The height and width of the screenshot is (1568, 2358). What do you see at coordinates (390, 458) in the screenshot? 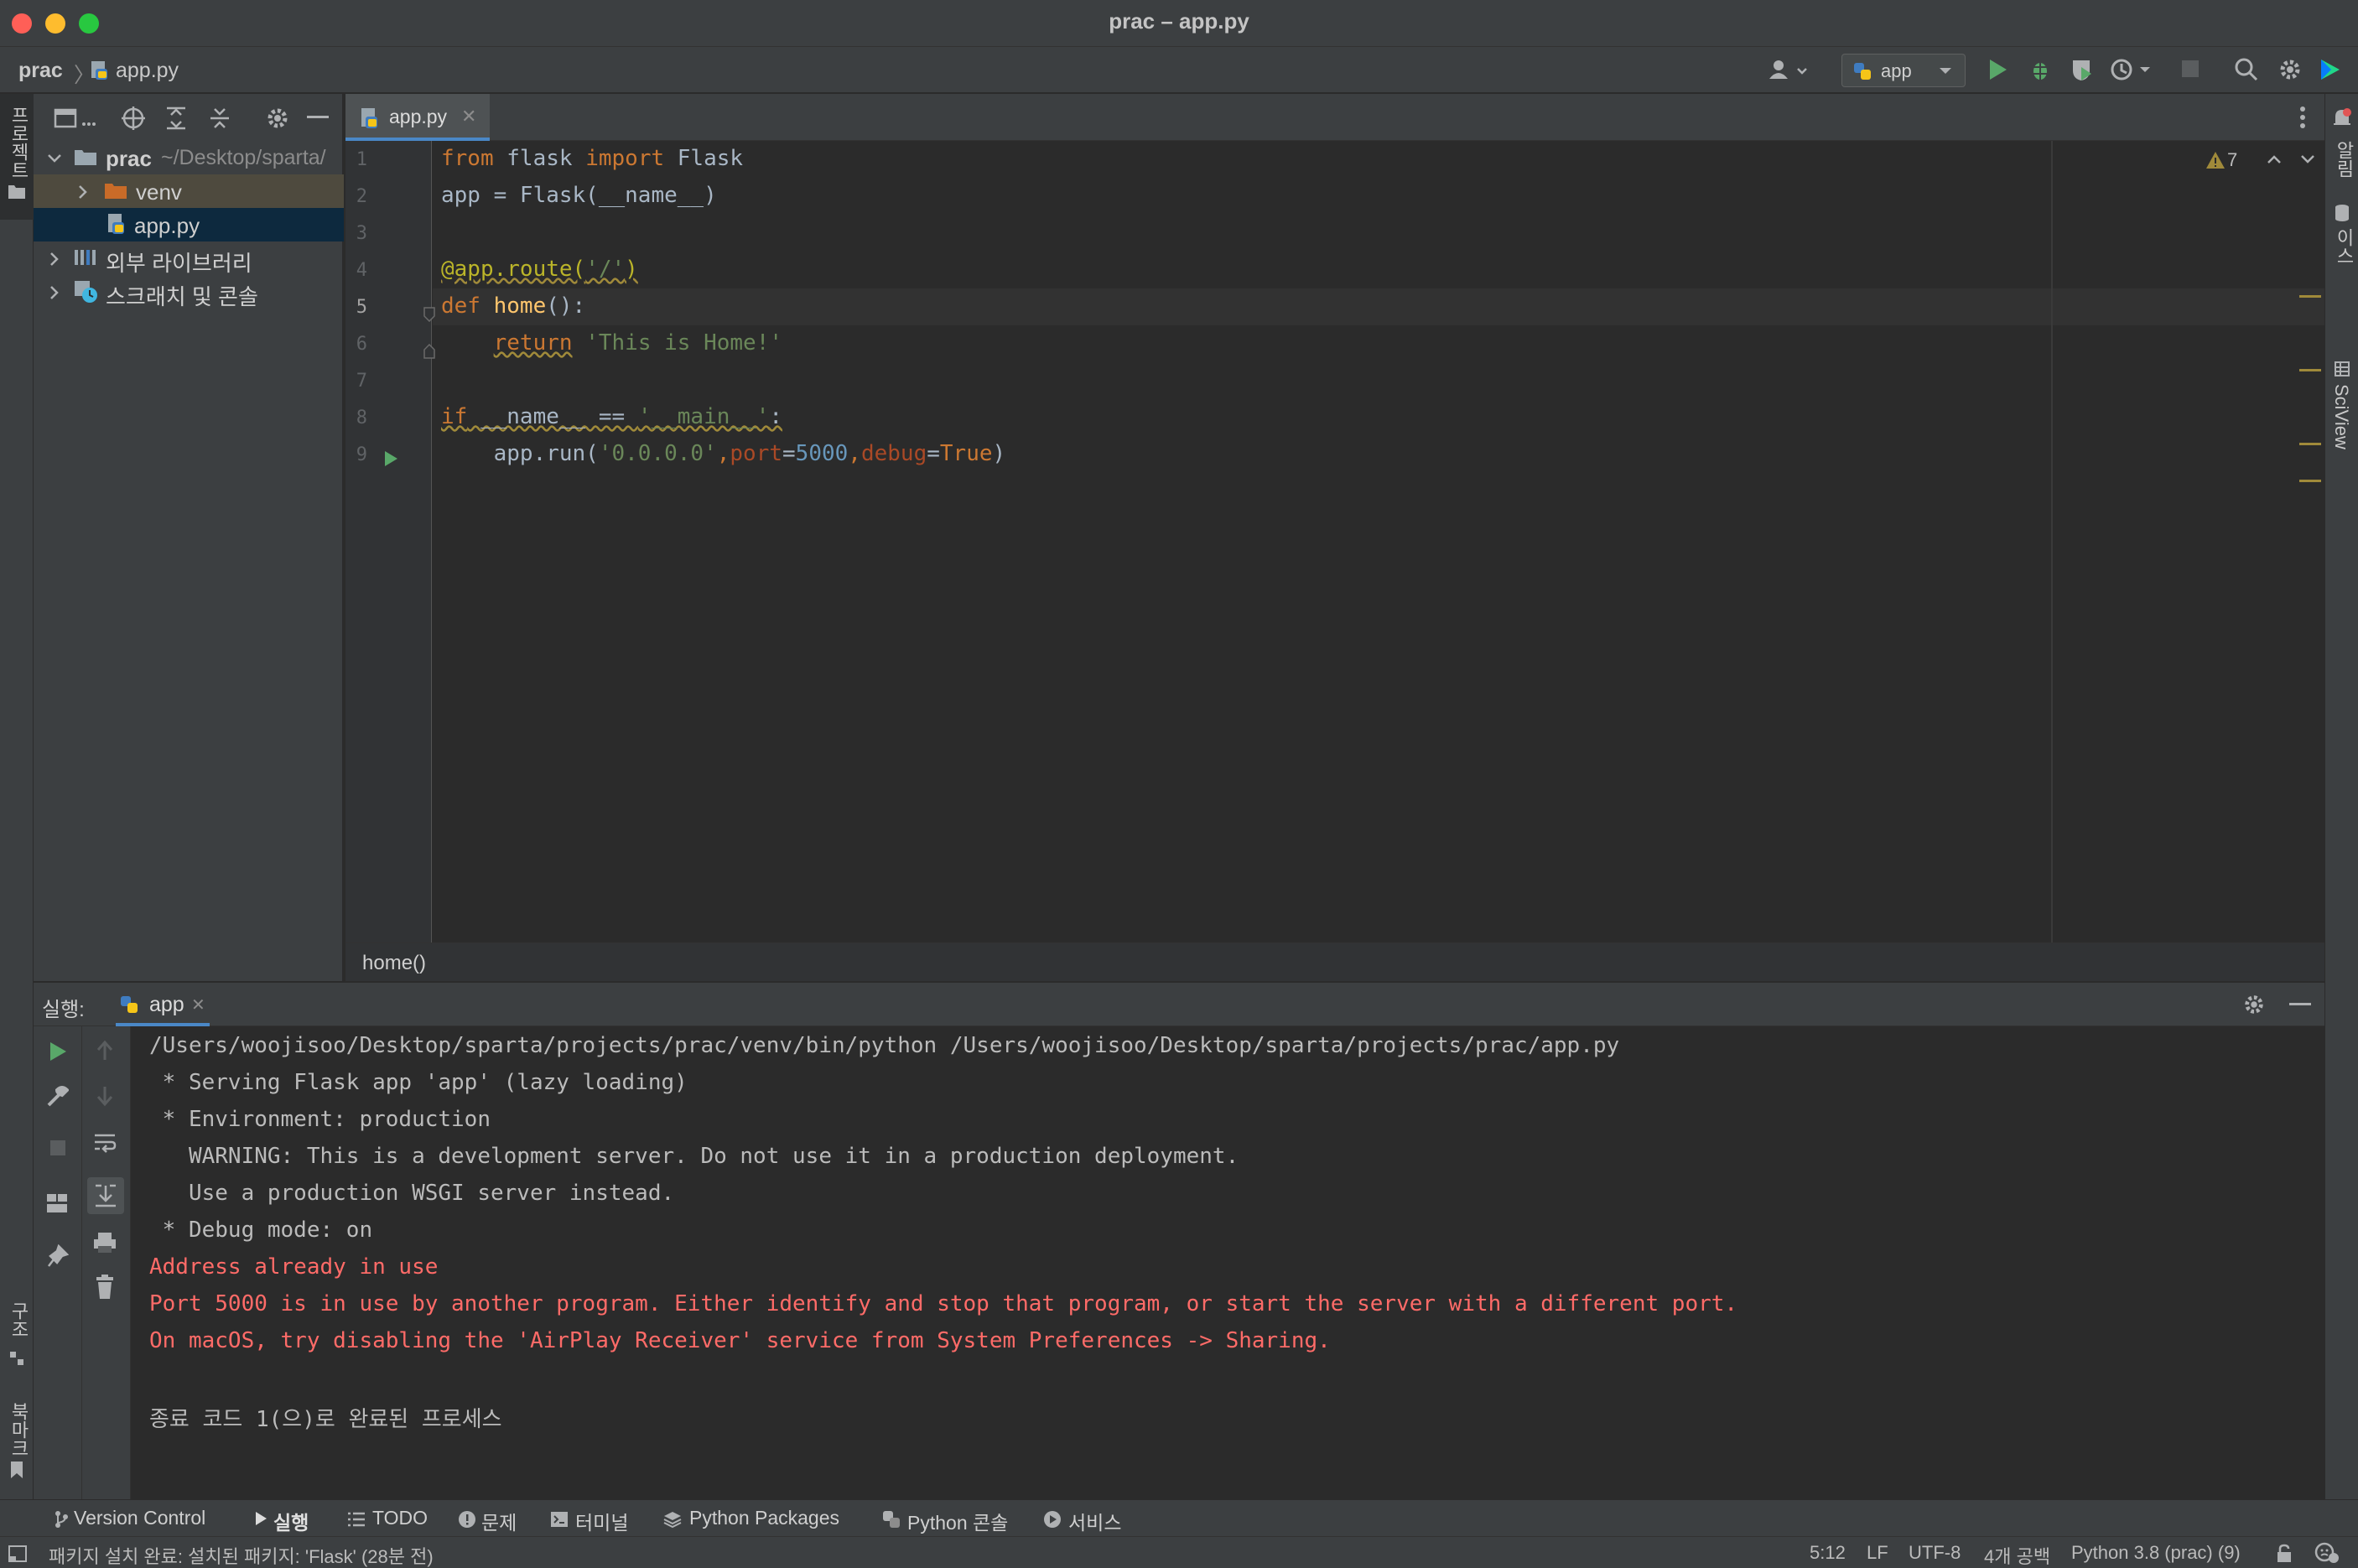
I see `run-gutter-icon` at bounding box center [390, 458].